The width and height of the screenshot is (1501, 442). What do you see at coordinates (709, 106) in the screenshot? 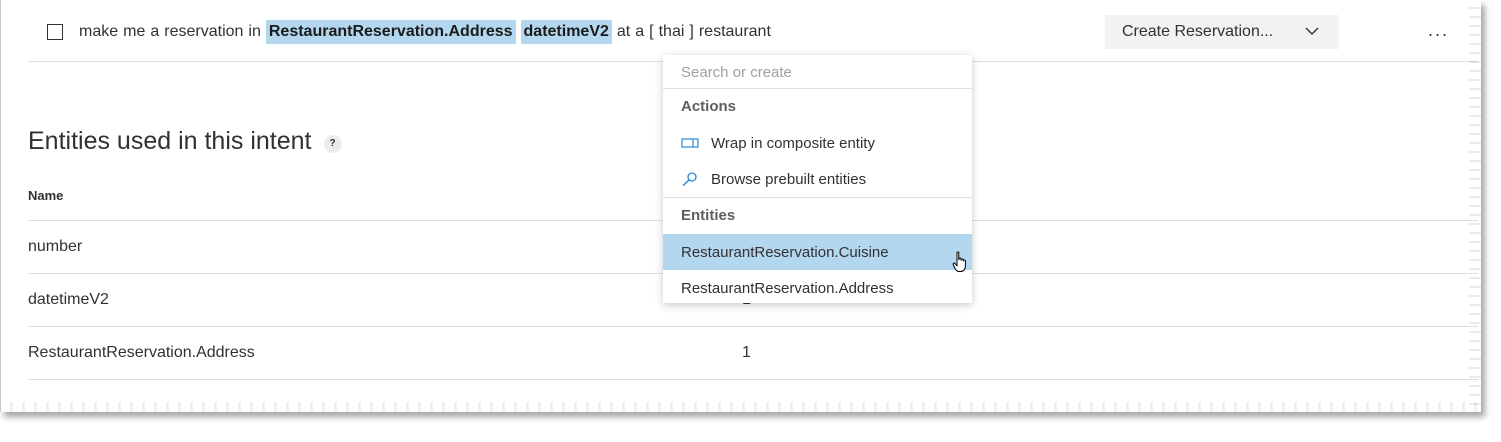
I see `actions-group-header: Actions` at bounding box center [709, 106].